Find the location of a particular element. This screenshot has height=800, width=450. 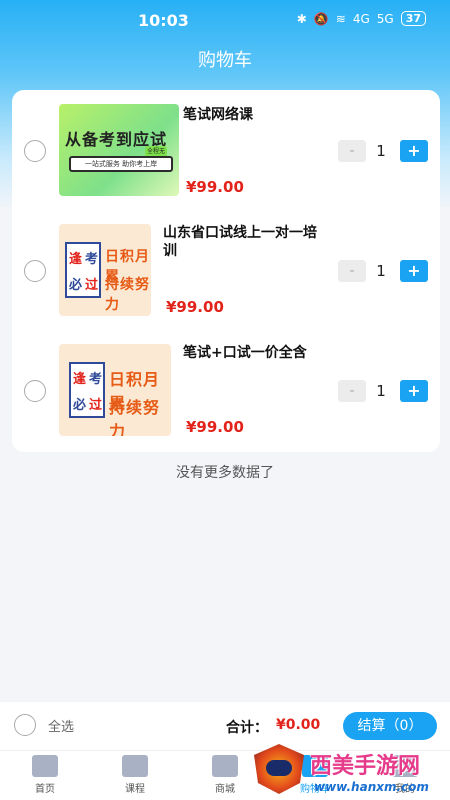

mute-icon: 🔕 is located at coordinates (321, 18).